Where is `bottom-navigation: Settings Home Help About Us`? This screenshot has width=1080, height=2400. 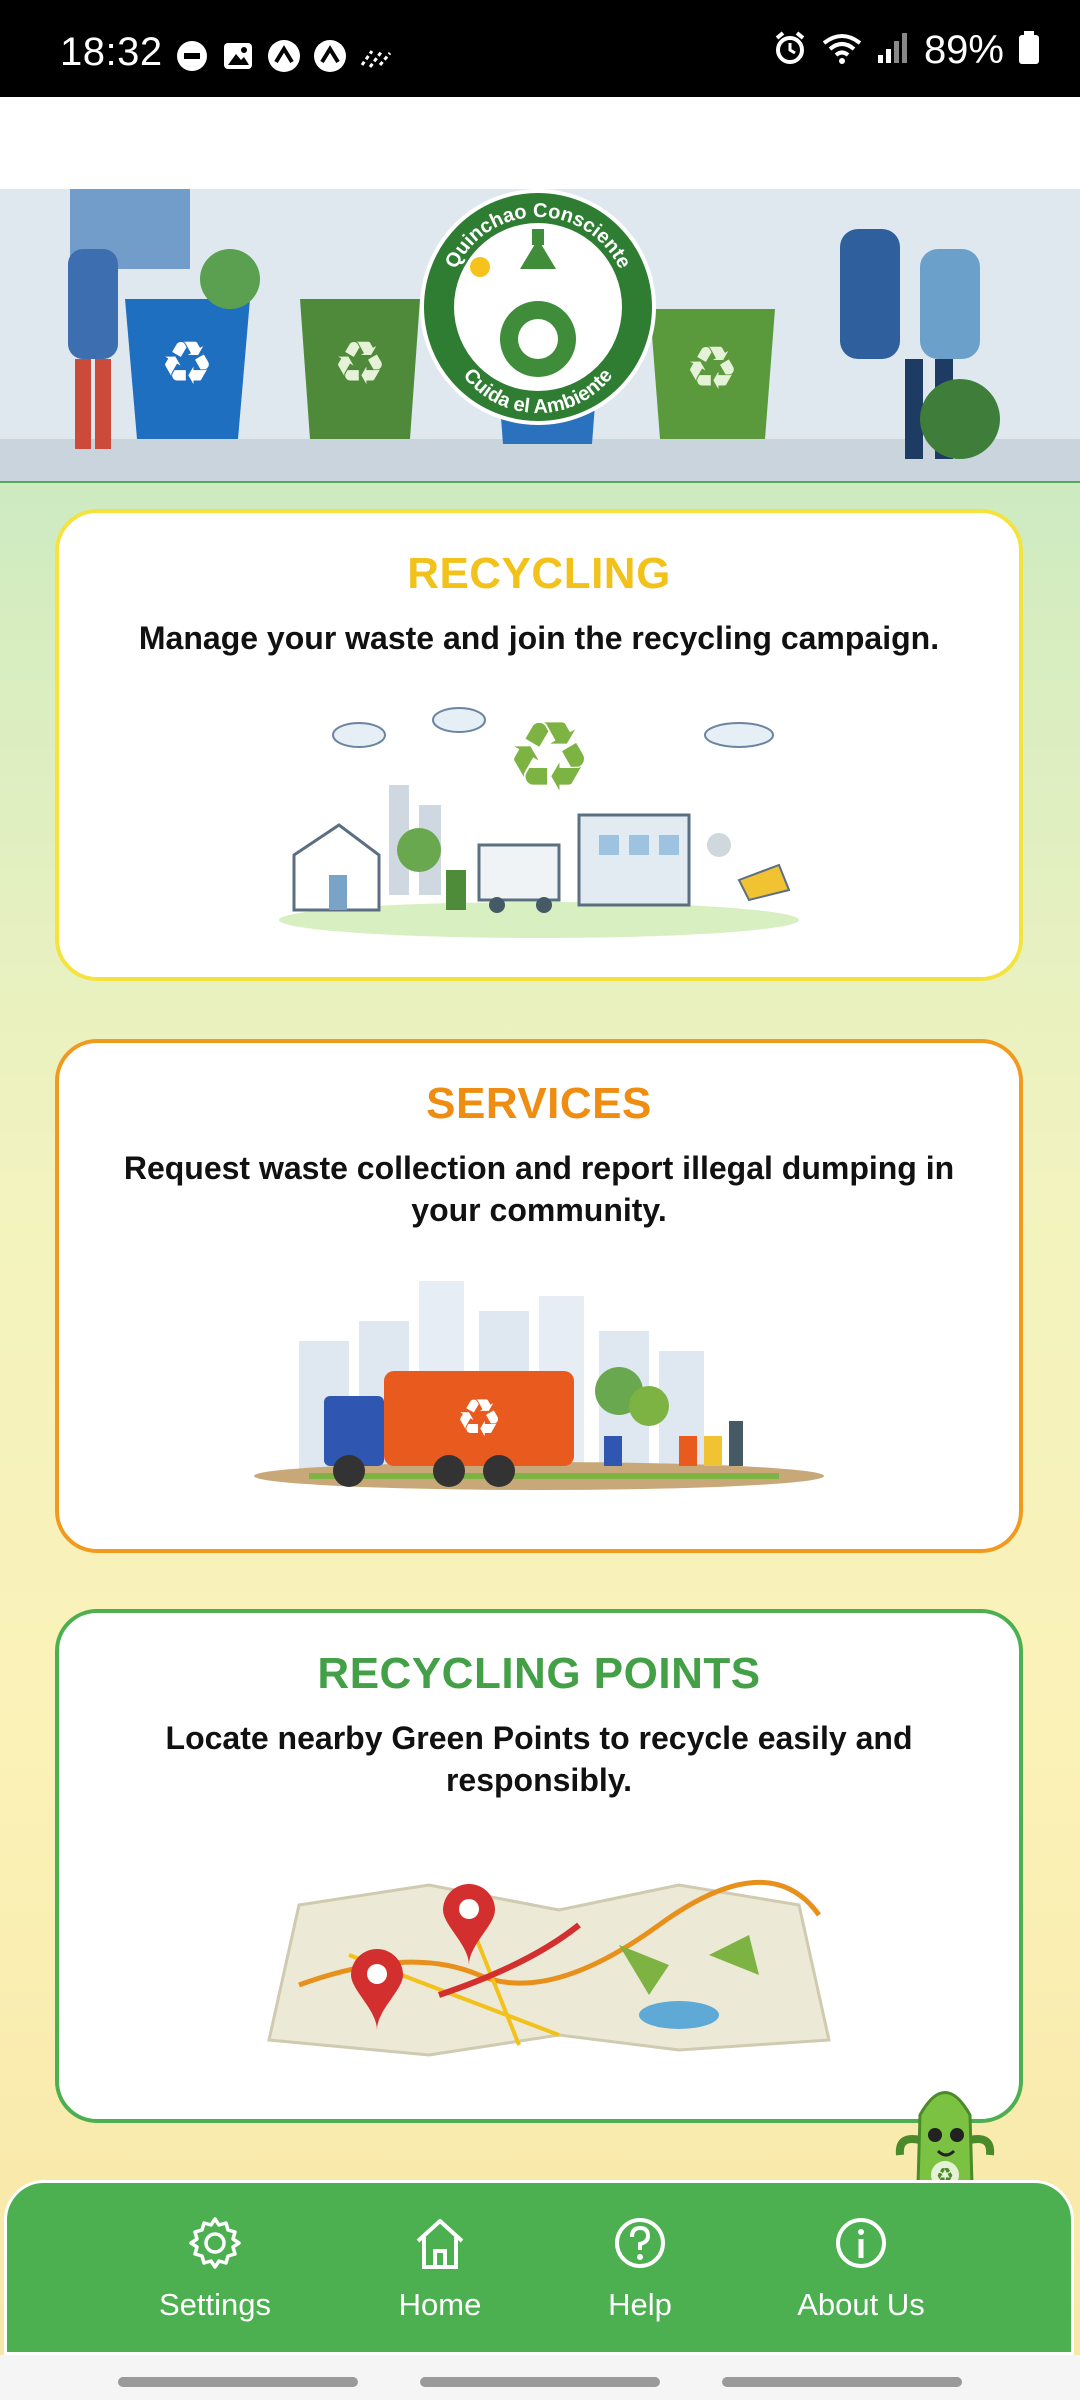 bottom-navigation: Settings Home Help About Us is located at coordinates (539, 2267).